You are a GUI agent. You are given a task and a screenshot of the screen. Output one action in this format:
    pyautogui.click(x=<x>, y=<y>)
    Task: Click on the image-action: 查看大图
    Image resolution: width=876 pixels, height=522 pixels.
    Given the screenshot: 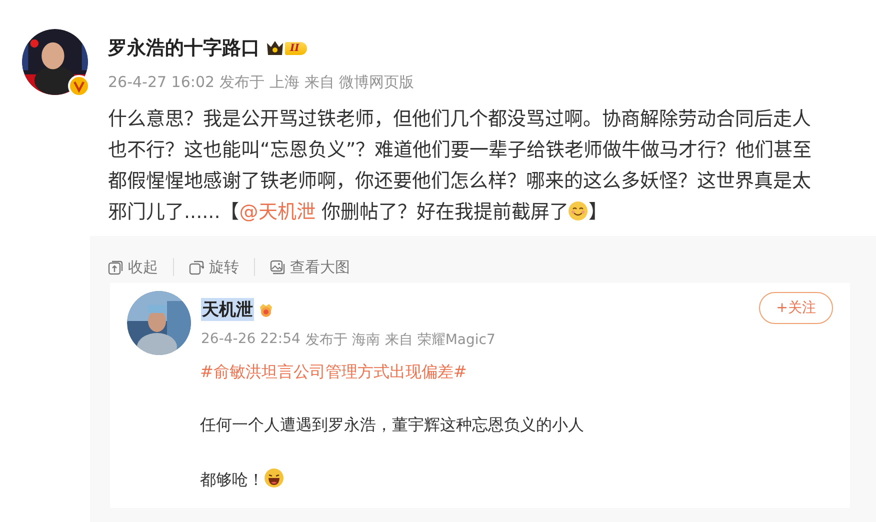 What is the action you would take?
    pyautogui.click(x=310, y=267)
    